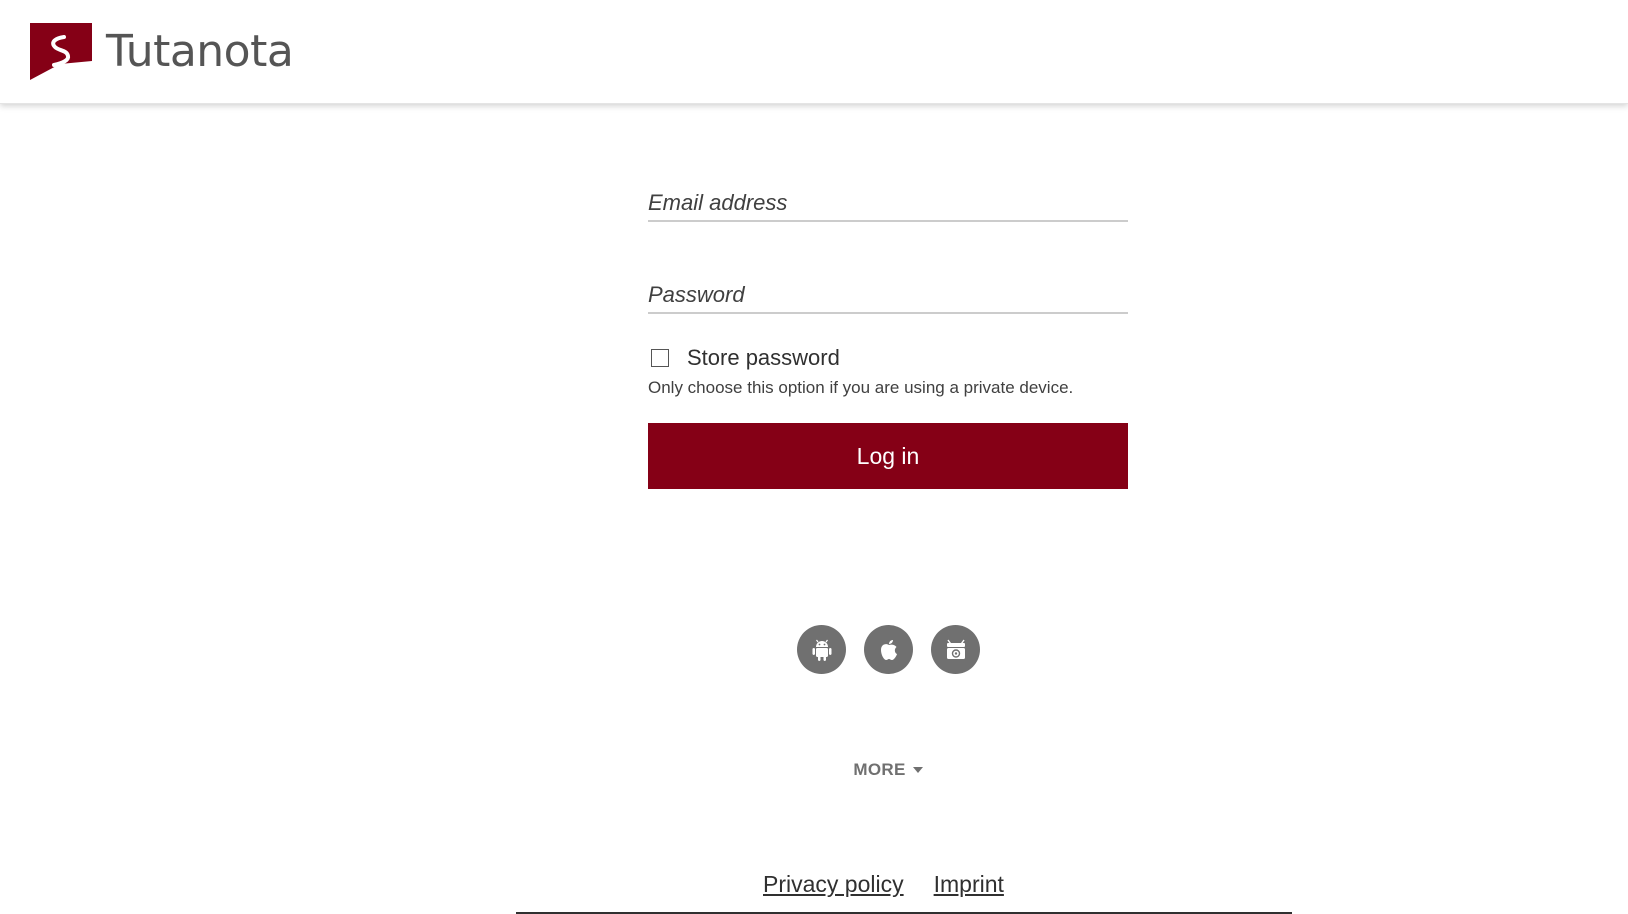  I want to click on password-field-container, so click(888, 293).